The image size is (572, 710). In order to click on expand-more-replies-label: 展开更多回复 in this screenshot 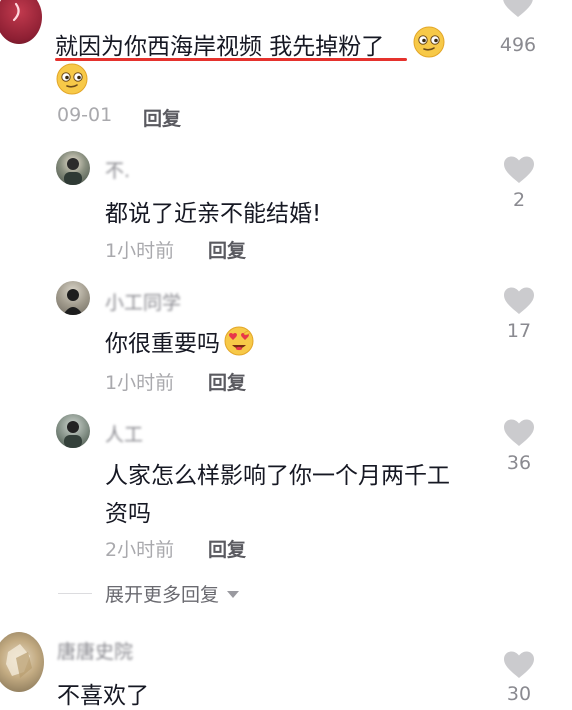, I will do `click(162, 595)`.